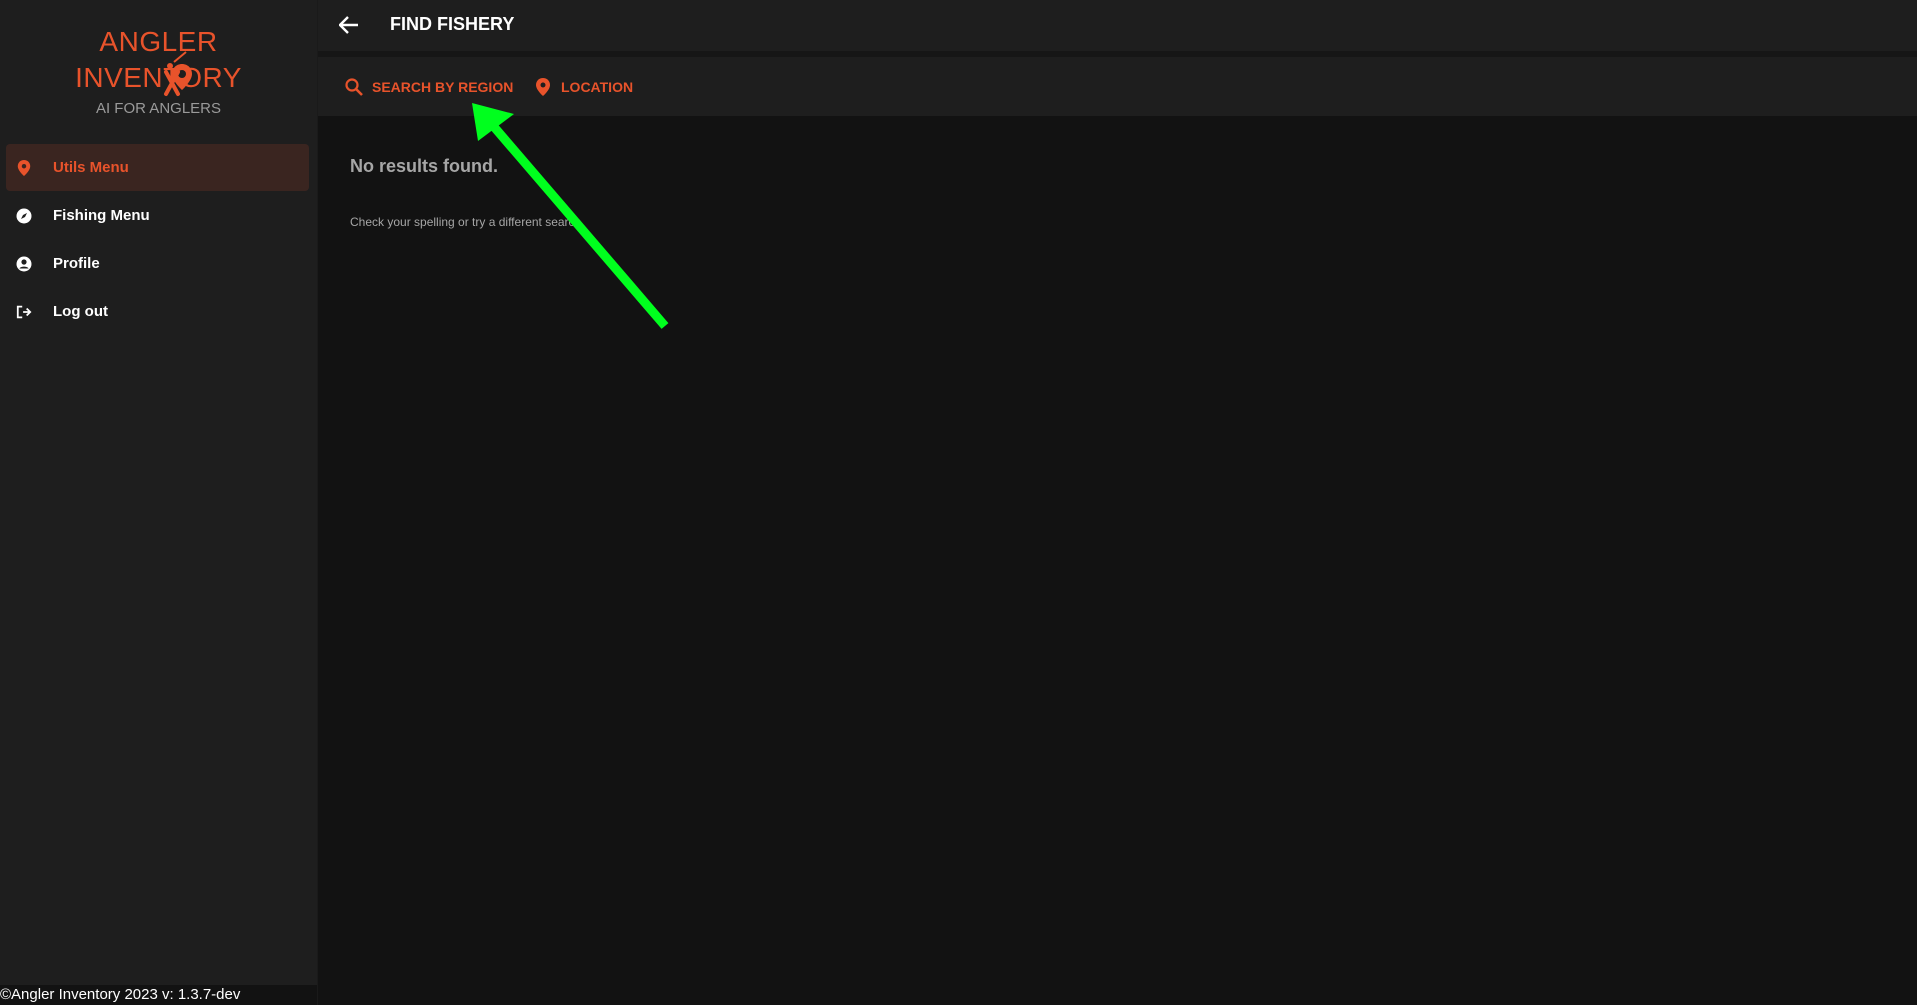 This screenshot has width=1917, height=1005. What do you see at coordinates (157, 263) in the screenshot?
I see `sidebar-item-profile: Profile` at bounding box center [157, 263].